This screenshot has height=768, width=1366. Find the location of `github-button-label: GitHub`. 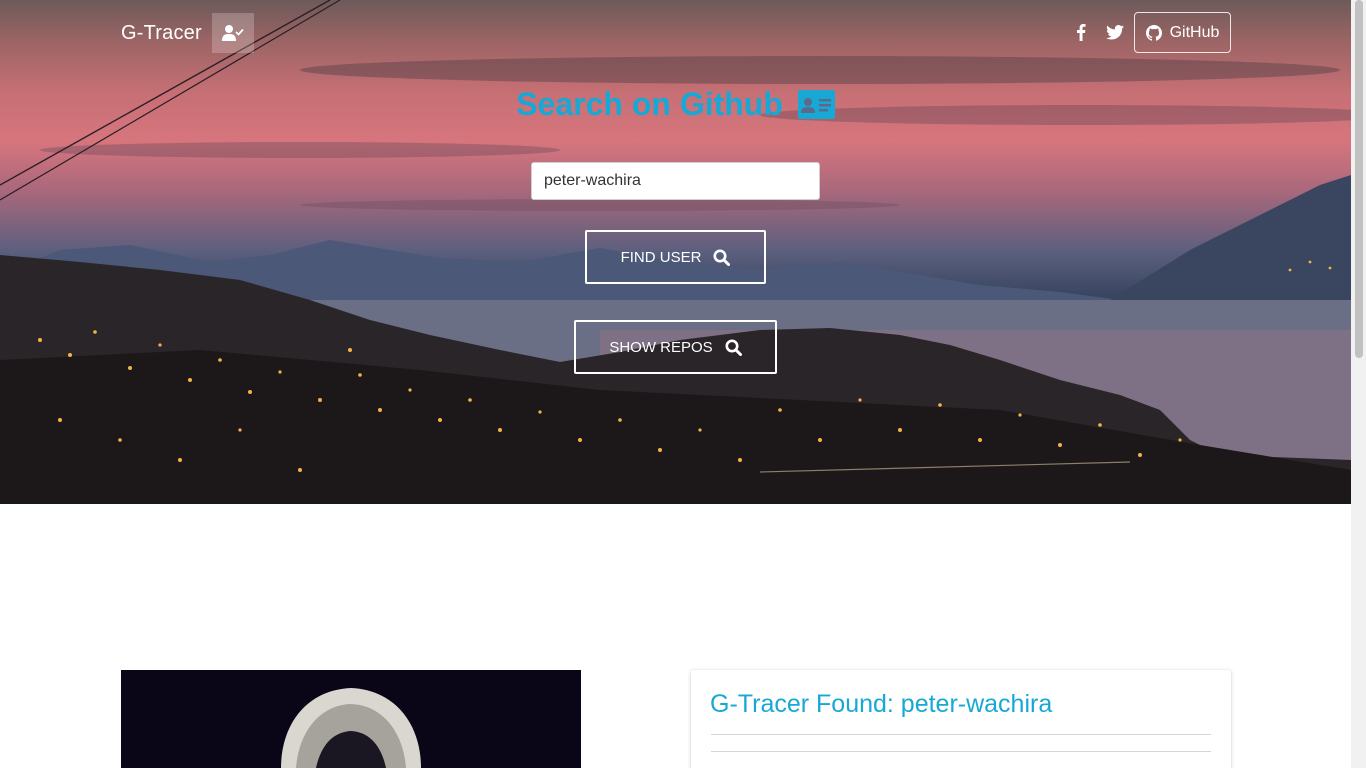

github-button-label: GitHub is located at coordinates (1194, 32).